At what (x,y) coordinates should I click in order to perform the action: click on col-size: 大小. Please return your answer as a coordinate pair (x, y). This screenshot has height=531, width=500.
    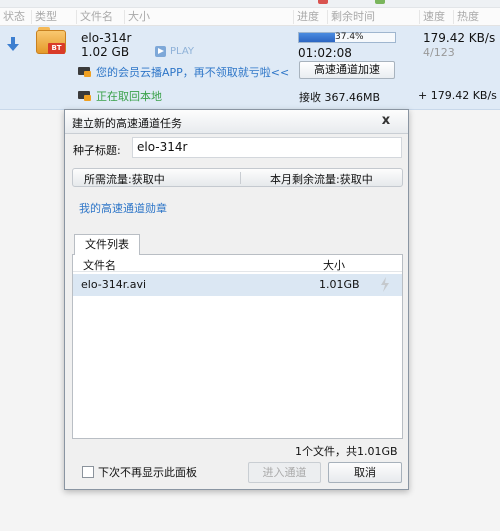
    Looking at the image, I should click on (137, 17).